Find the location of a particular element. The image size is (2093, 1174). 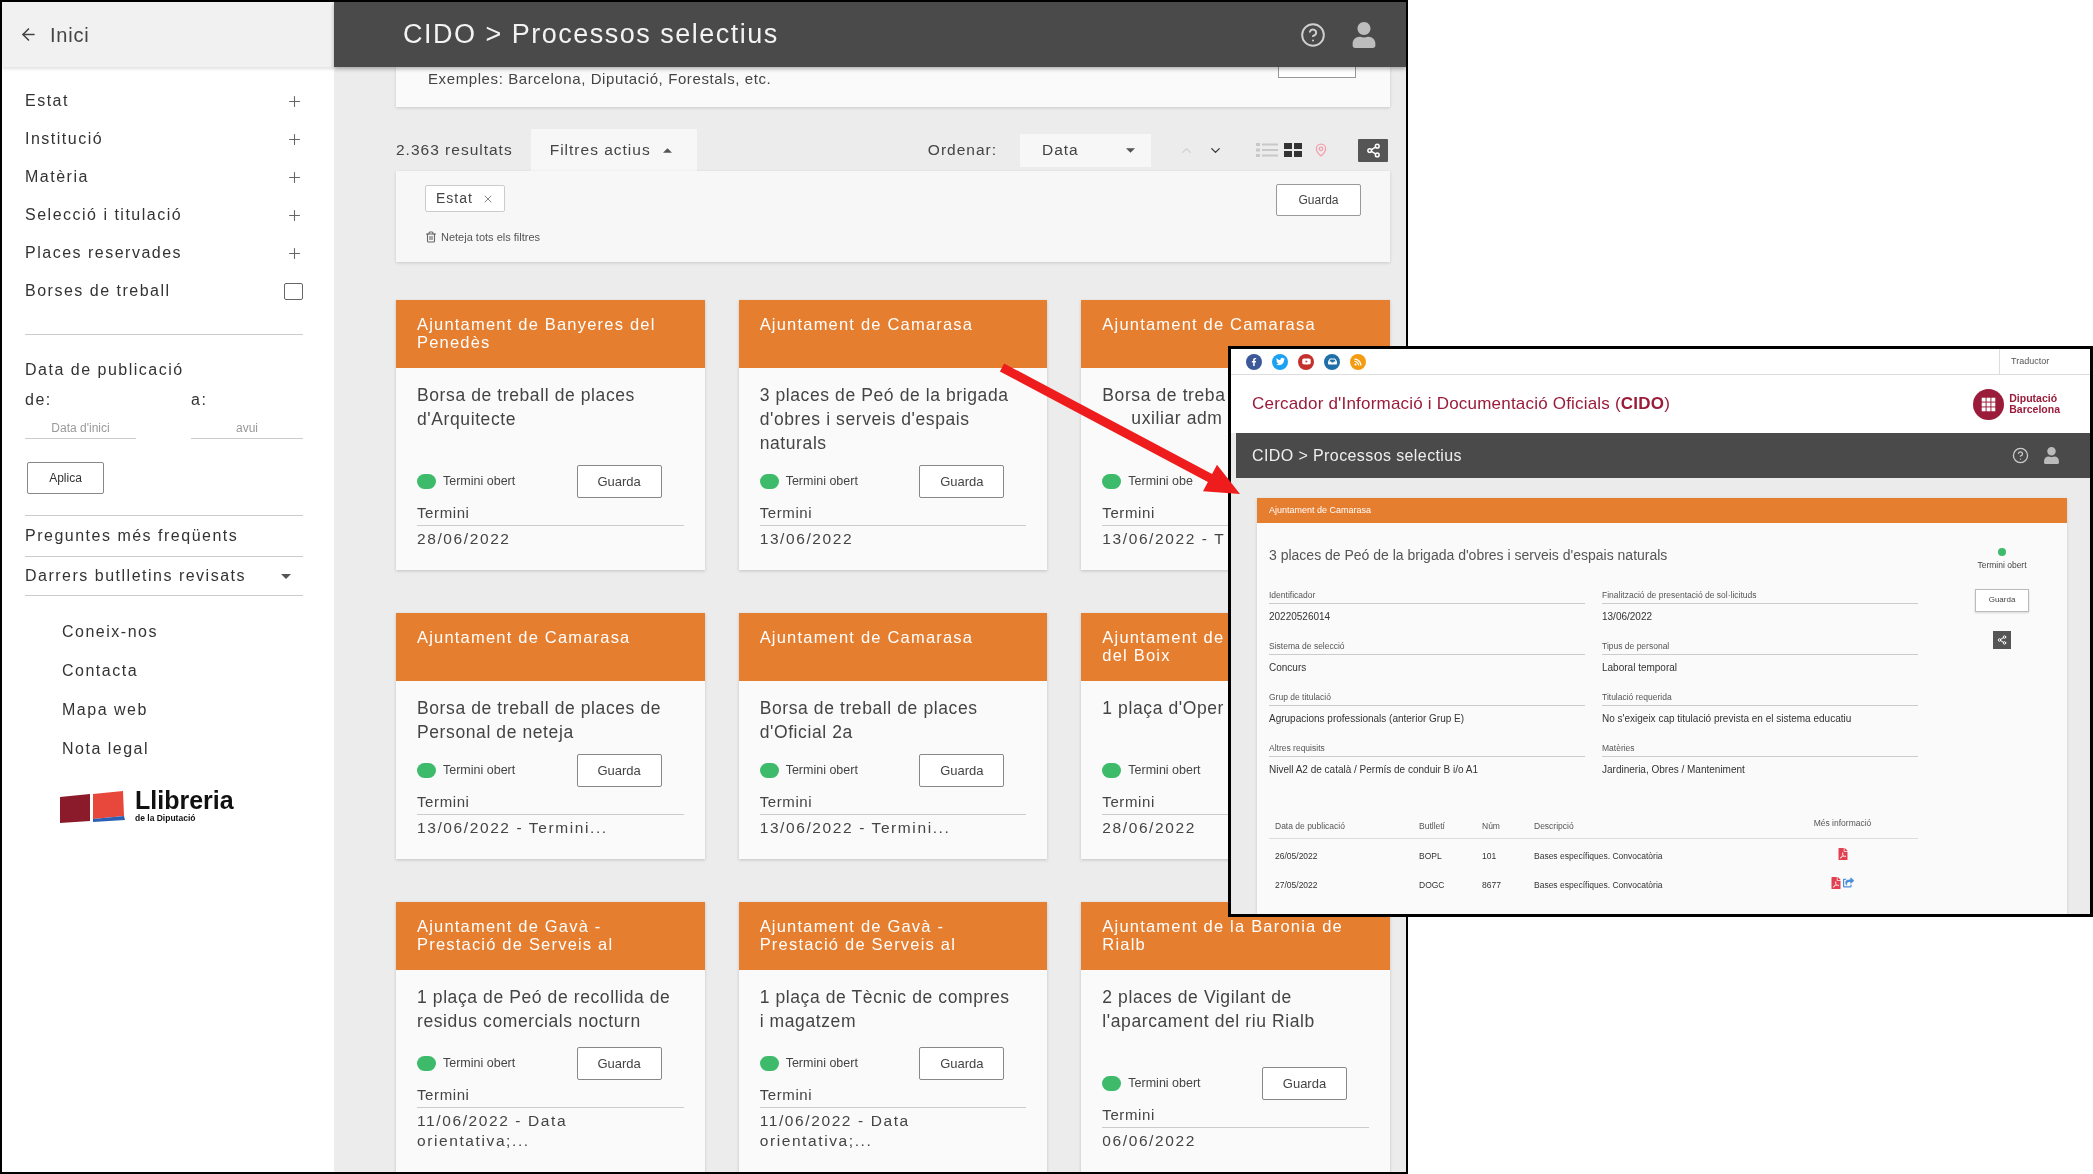

field-label: Altres requisits is located at coordinates (1297, 748).